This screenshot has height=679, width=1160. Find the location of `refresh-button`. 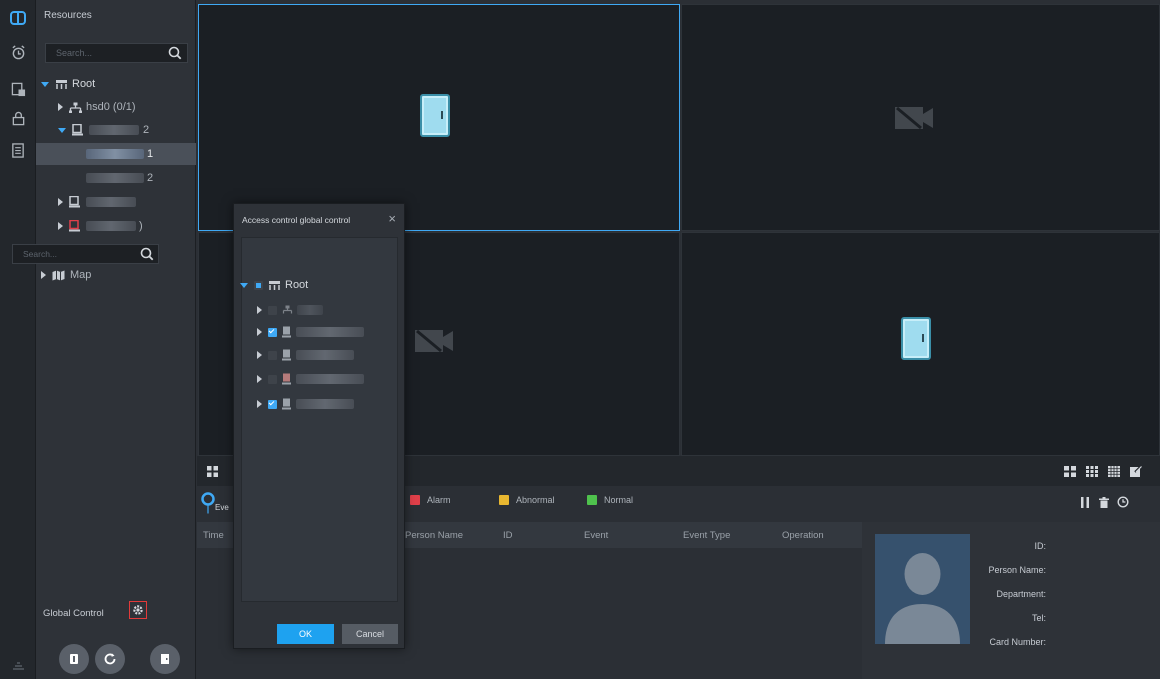

refresh-button is located at coordinates (110, 659).